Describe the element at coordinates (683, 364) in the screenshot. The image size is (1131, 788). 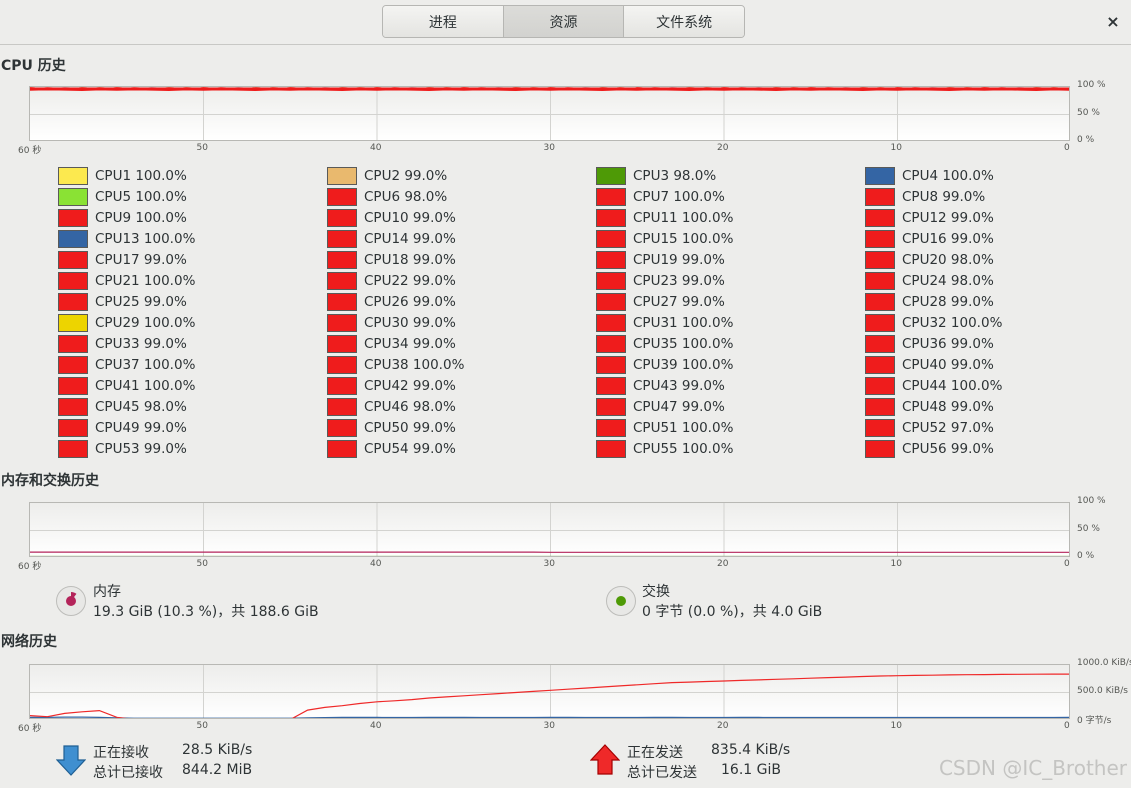
I see `cpu-usage-label: CPU39 100.0%` at that location.